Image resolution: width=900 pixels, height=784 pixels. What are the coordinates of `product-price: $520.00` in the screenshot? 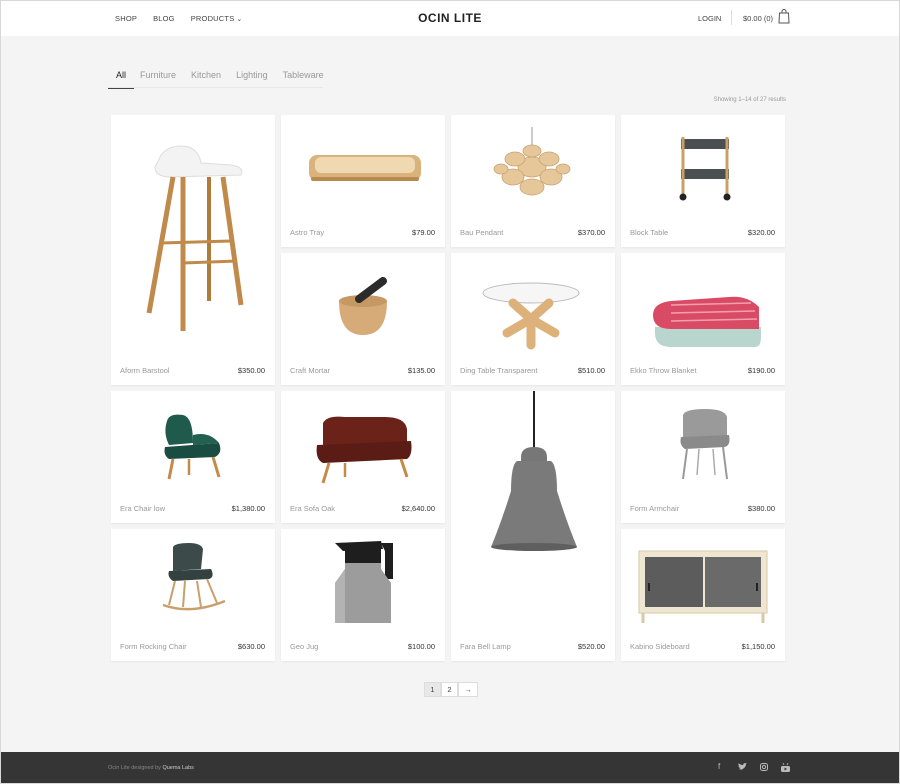 It's located at (591, 646).